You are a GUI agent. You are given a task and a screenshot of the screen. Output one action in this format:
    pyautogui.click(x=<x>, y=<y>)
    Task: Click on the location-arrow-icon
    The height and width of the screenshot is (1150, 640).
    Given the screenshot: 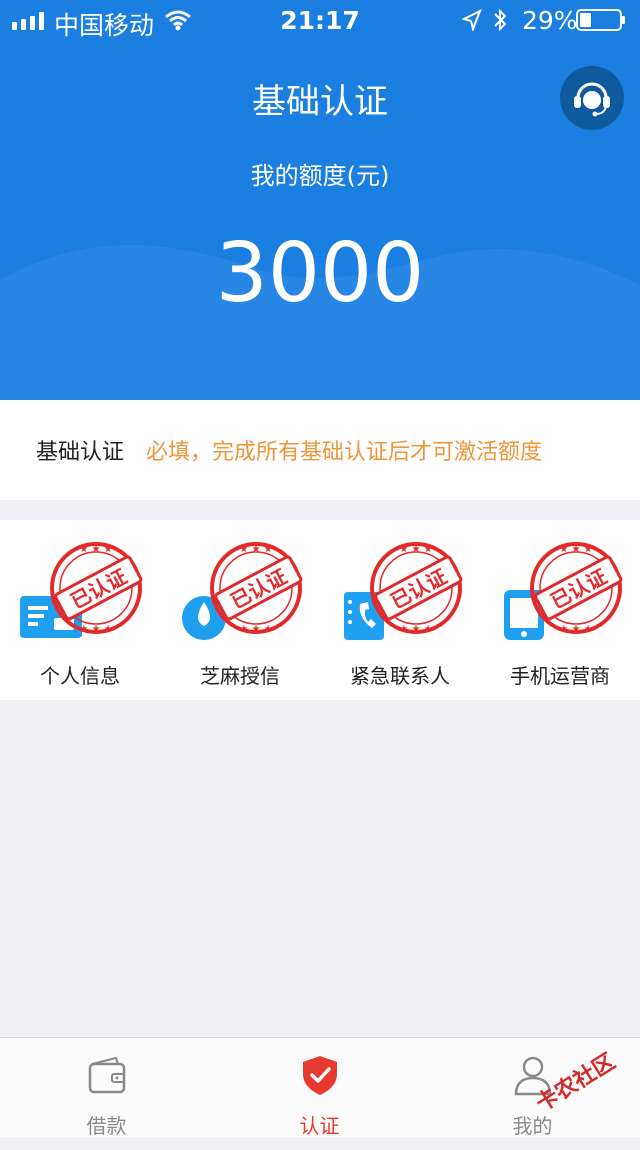 What is the action you would take?
    pyautogui.click(x=472, y=20)
    